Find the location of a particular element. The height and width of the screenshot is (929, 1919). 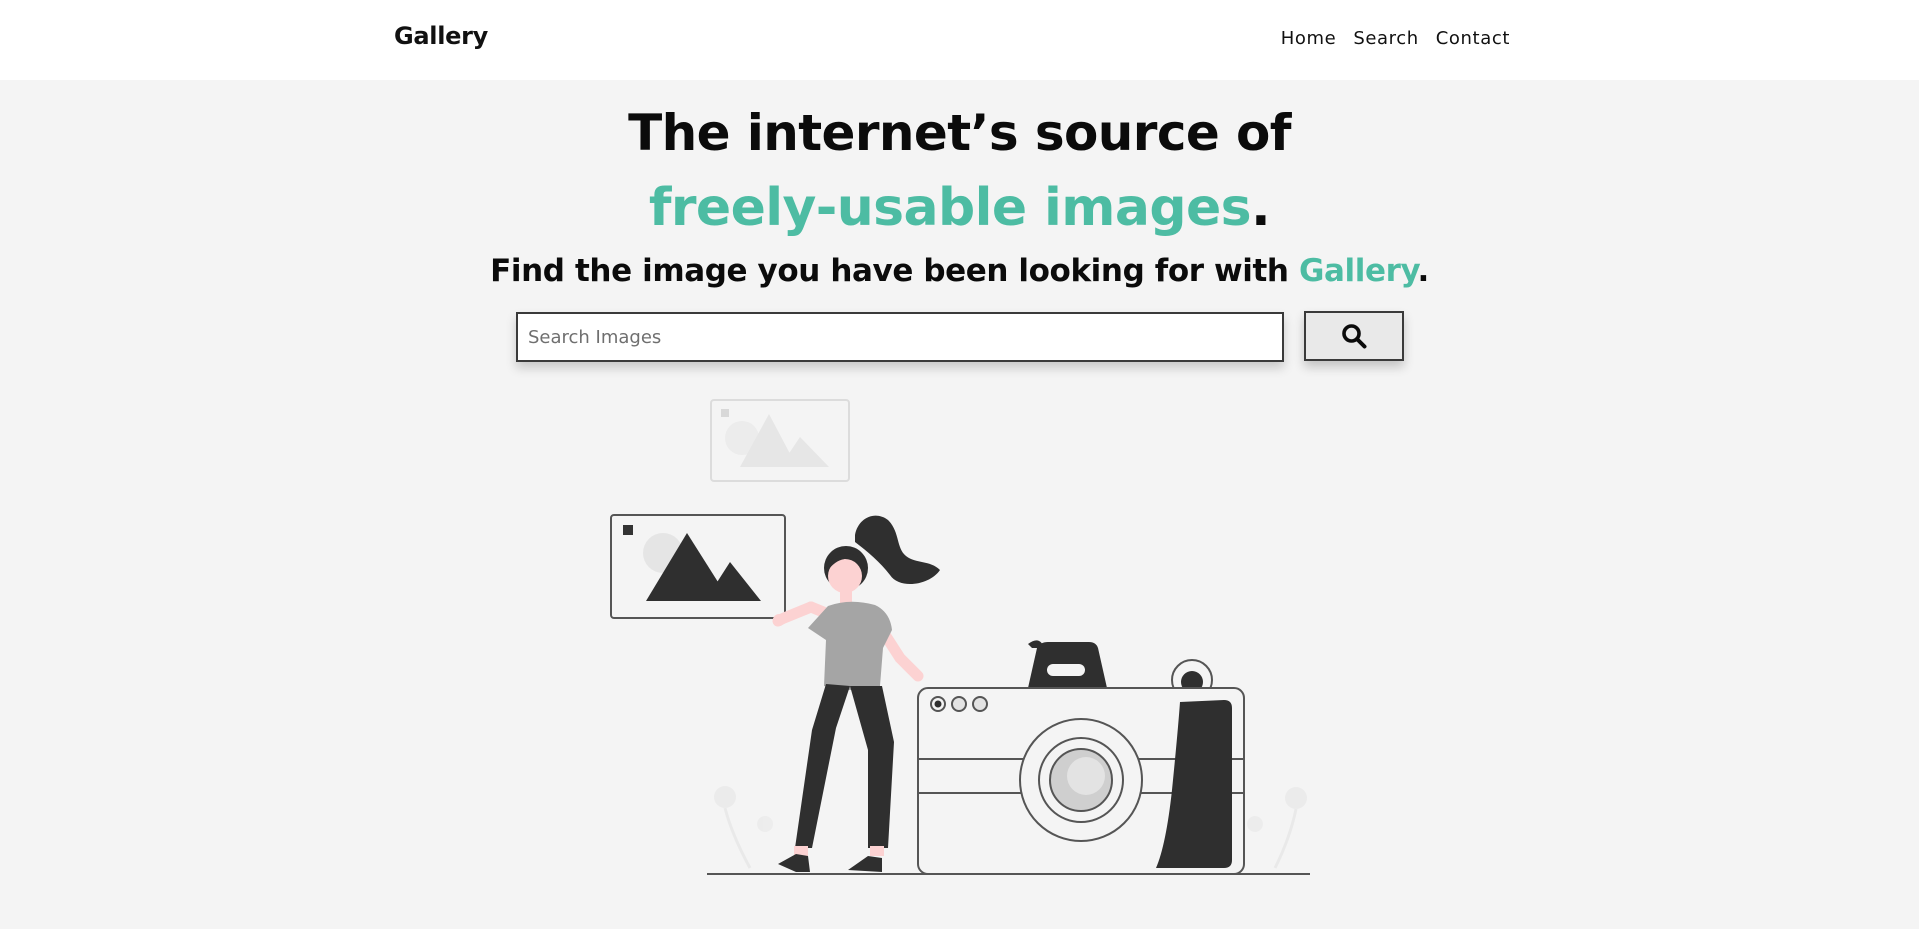

hero-subtitle-brand: Gallery is located at coordinates (1358, 271).